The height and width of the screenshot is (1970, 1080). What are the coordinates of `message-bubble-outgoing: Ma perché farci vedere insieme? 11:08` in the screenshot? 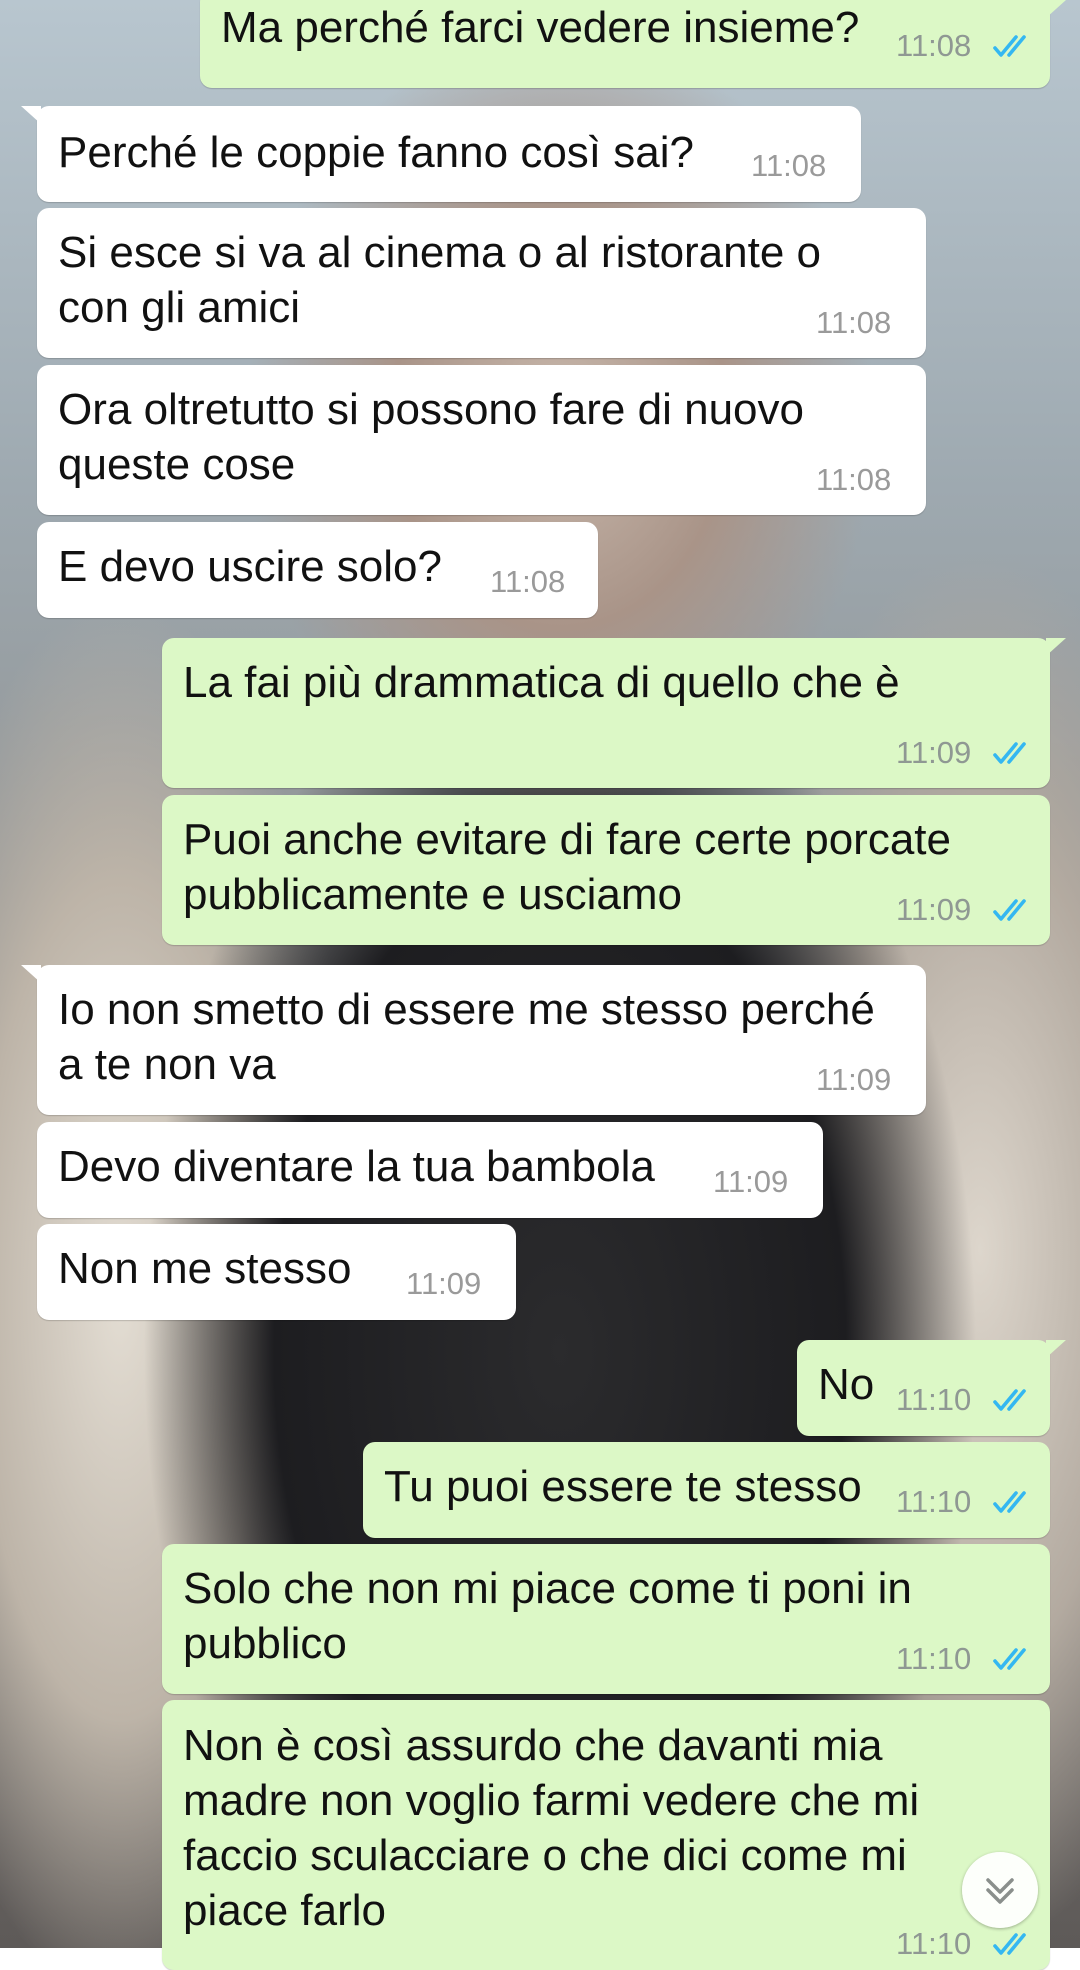 It's located at (633, 44).